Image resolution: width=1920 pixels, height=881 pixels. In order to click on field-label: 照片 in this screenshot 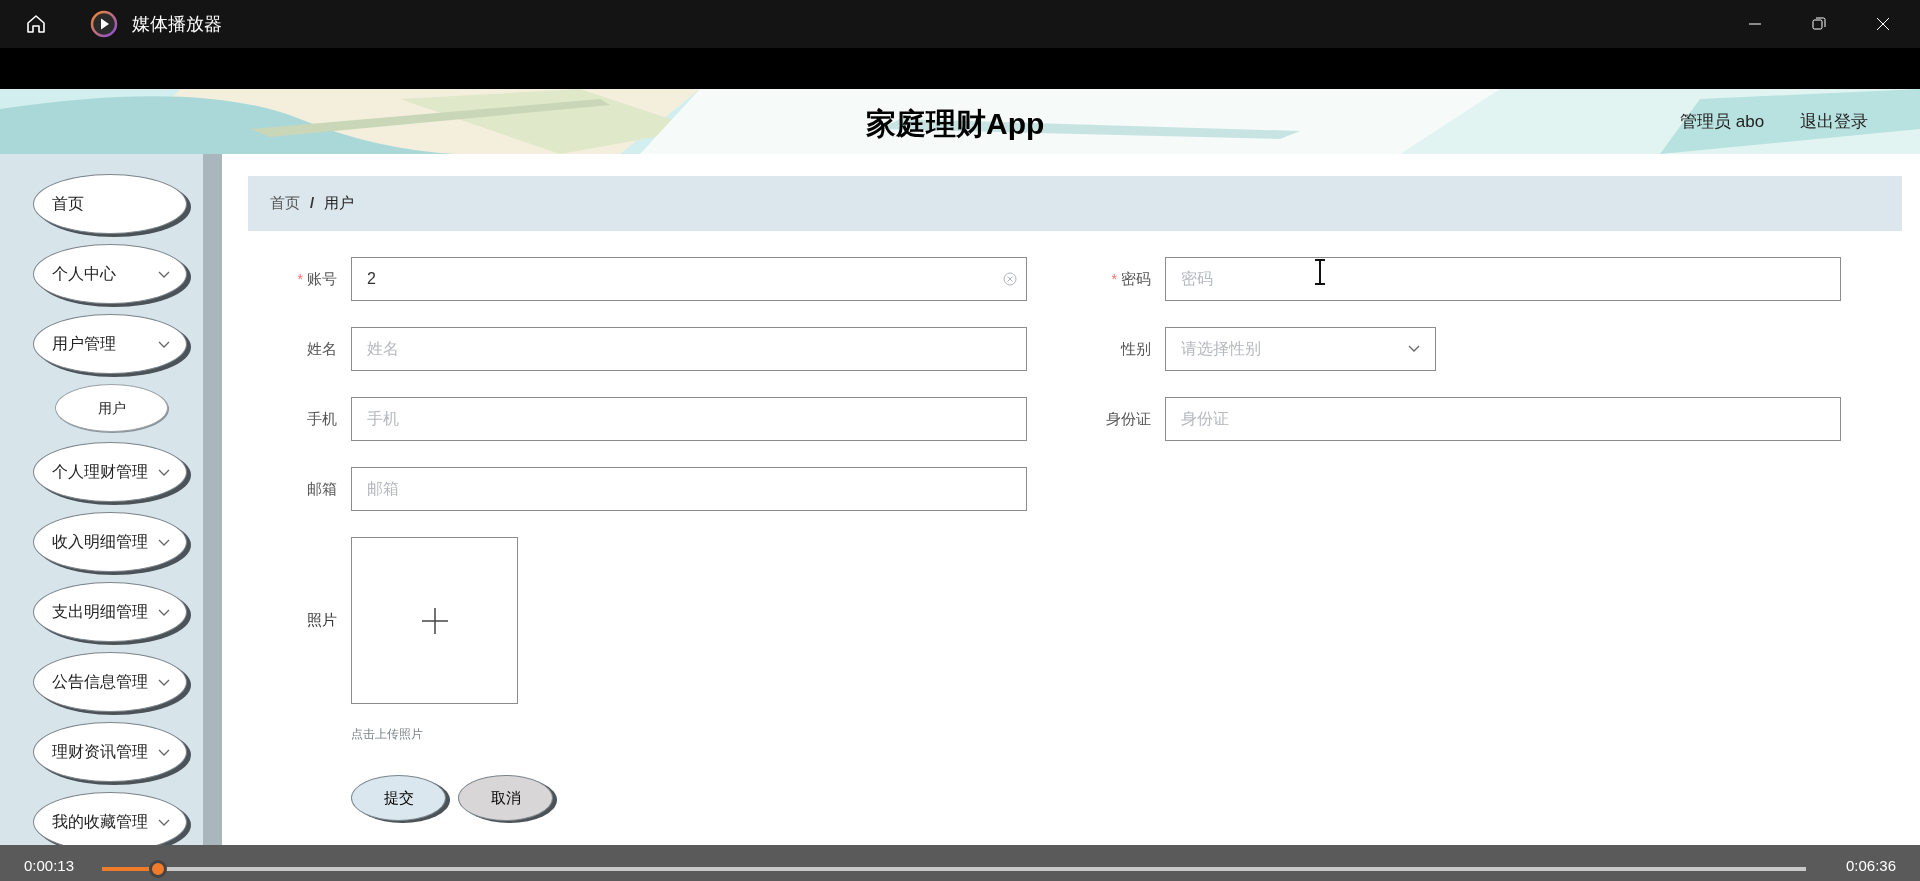, I will do `click(321, 620)`.